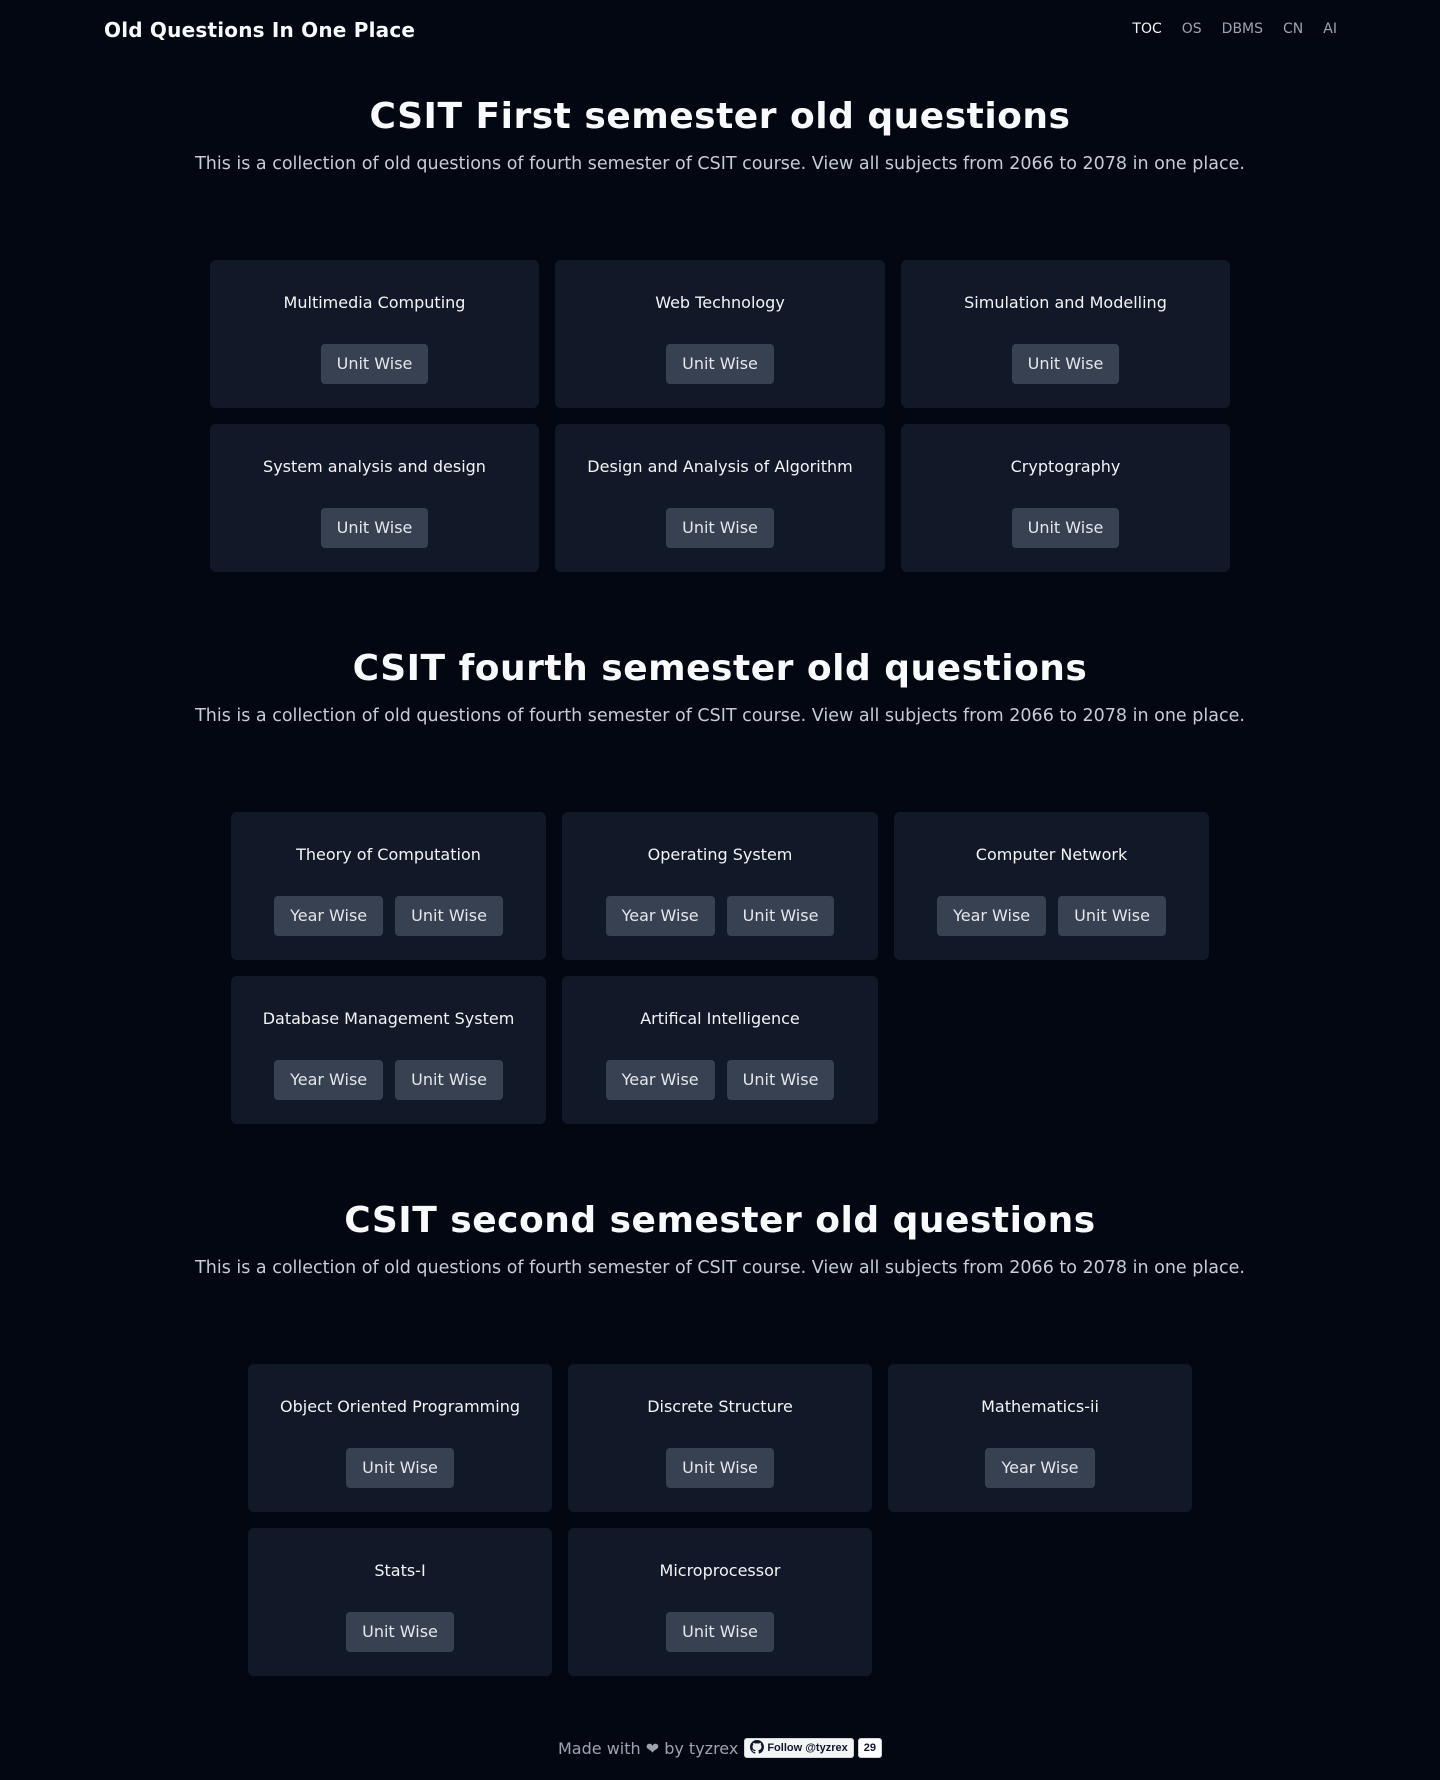  What do you see at coordinates (720, 116) in the screenshot?
I see `section-title: CSIT First semester old questions` at bounding box center [720, 116].